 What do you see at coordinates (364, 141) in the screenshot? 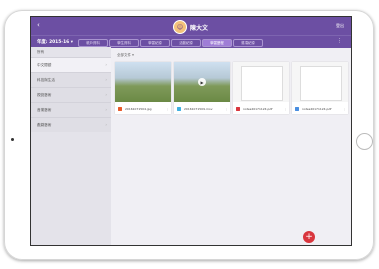
I see `home-button` at bounding box center [364, 141].